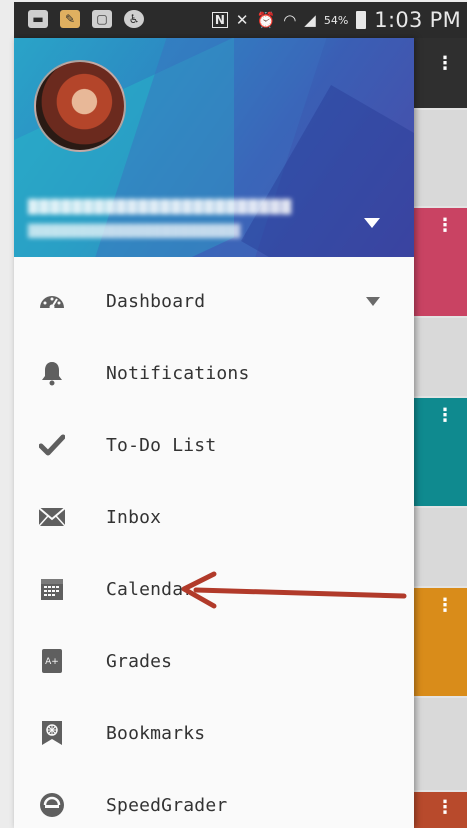 The width and height of the screenshot is (467, 828). Describe the element at coordinates (214, 517) in the screenshot. I see `menu-item-inbox: Inbox` at that location.